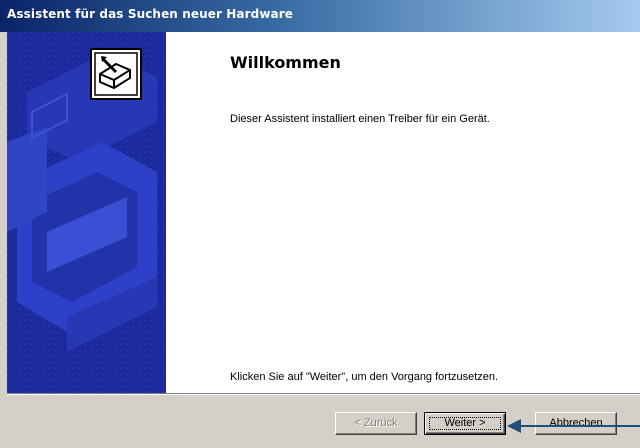 This screenshot has height=448, width=640. I want to click on page-heading: Willkommen, so click(285, 62).